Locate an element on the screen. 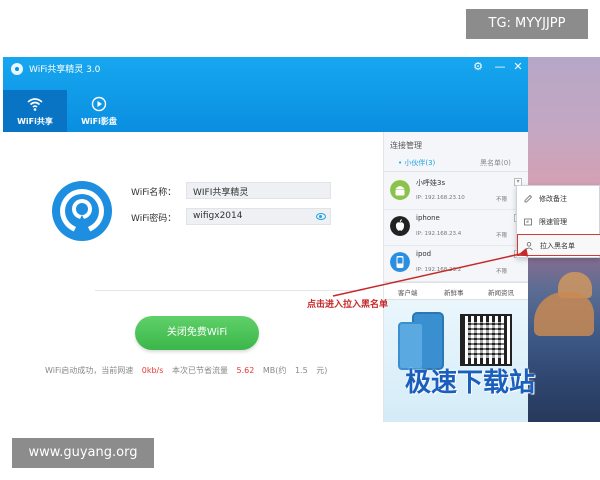  menu-item-label: 修改备注 is located at coordinates (553, 199).